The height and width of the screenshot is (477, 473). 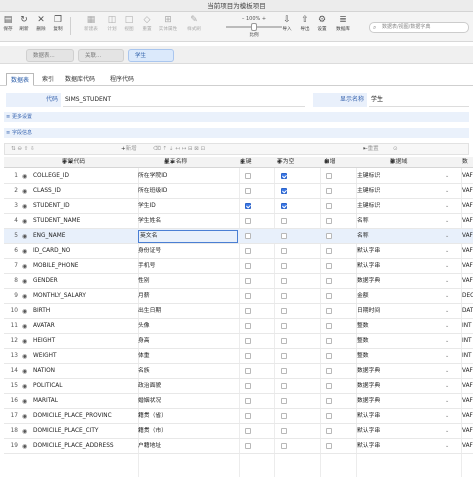 What do you see at coordinates (188, 431) in the screenshot?
I see `display-name-cell: 籍贯（市）` at bounding box center [188, 431].